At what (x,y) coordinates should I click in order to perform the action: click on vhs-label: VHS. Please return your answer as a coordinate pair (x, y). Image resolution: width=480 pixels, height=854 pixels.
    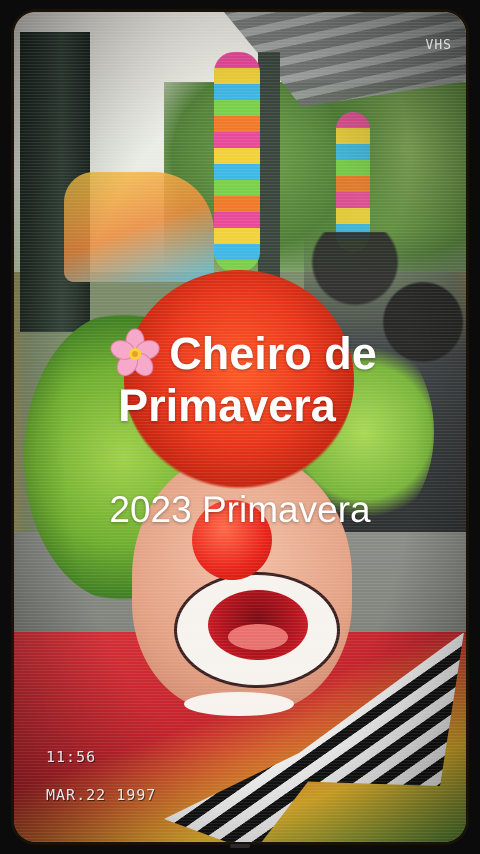
    Looking at the image, I should click on (438, 45).